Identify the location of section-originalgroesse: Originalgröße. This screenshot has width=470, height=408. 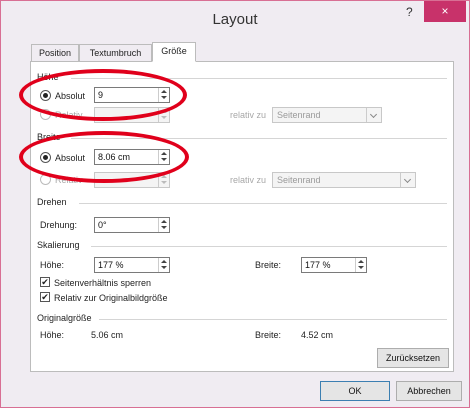
(64, 318).